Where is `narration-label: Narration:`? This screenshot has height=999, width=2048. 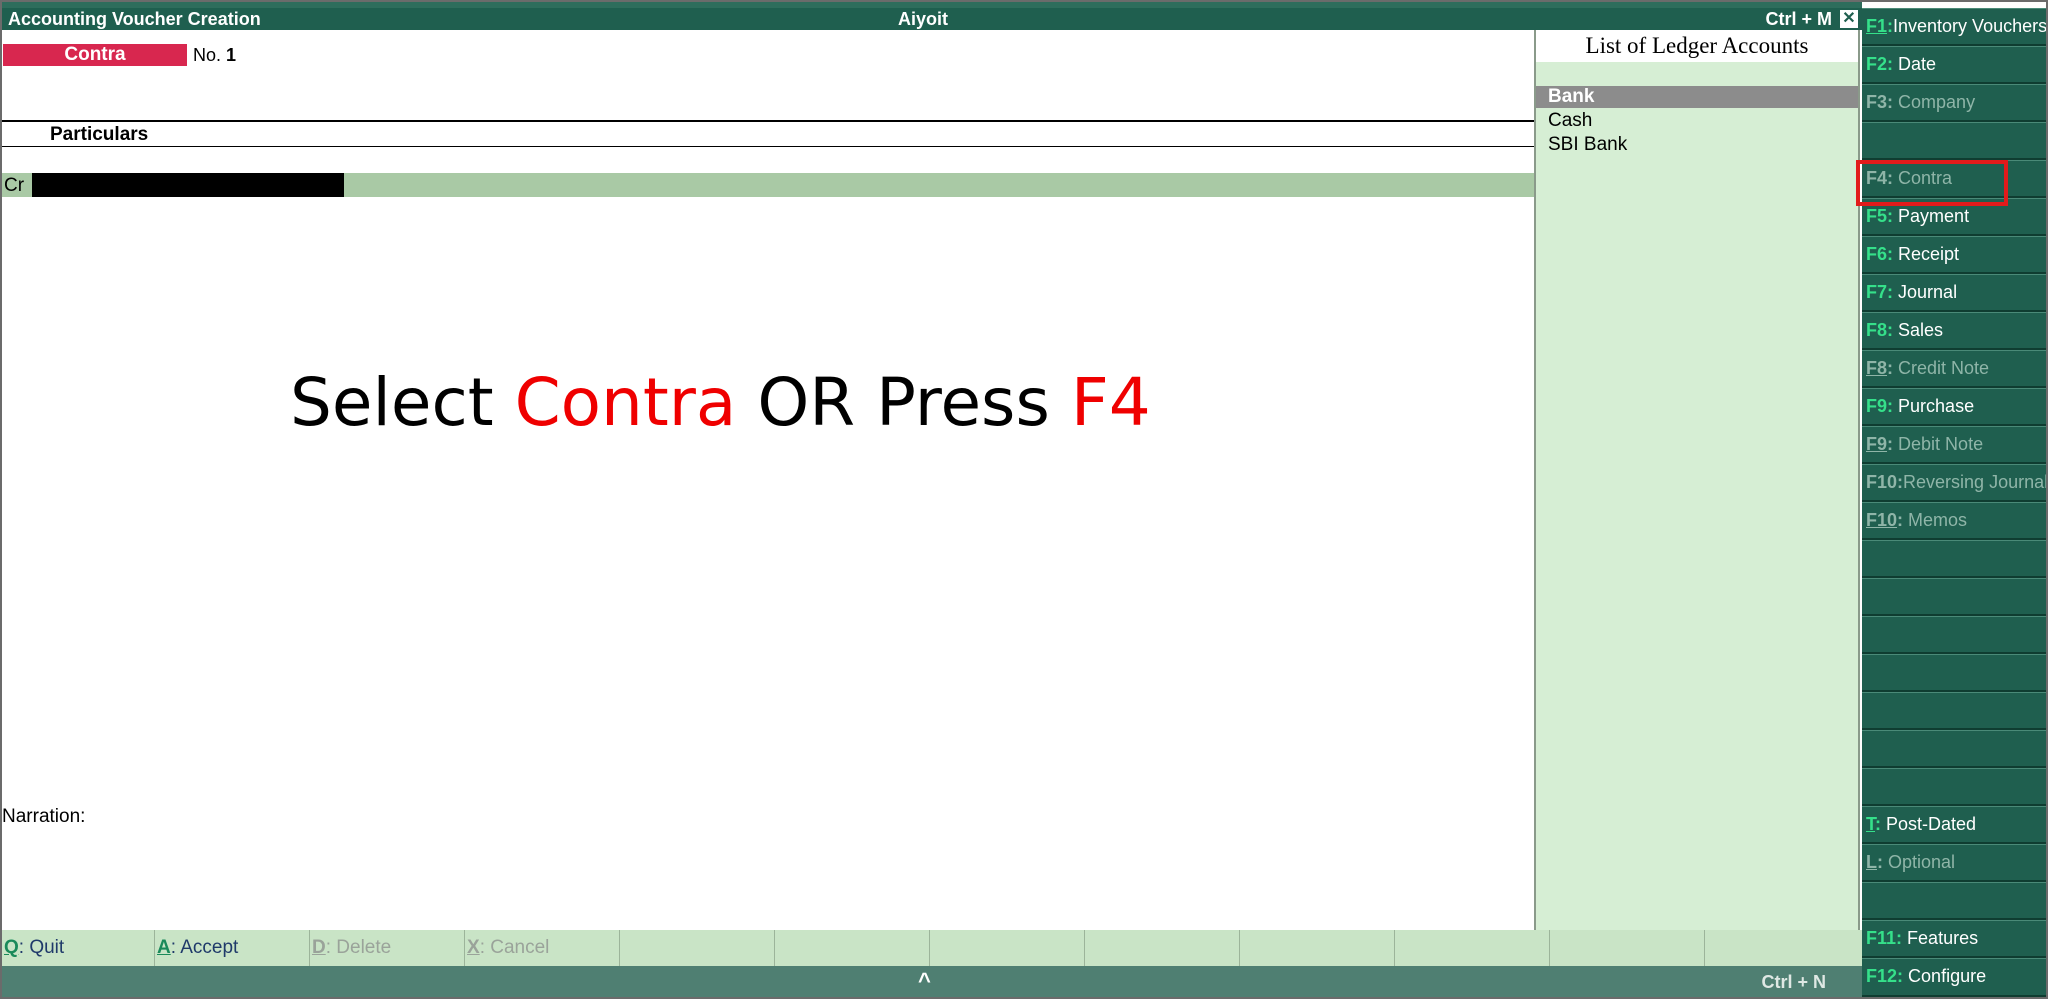 narration-label: Narration: is located at coordinates (43, 817).